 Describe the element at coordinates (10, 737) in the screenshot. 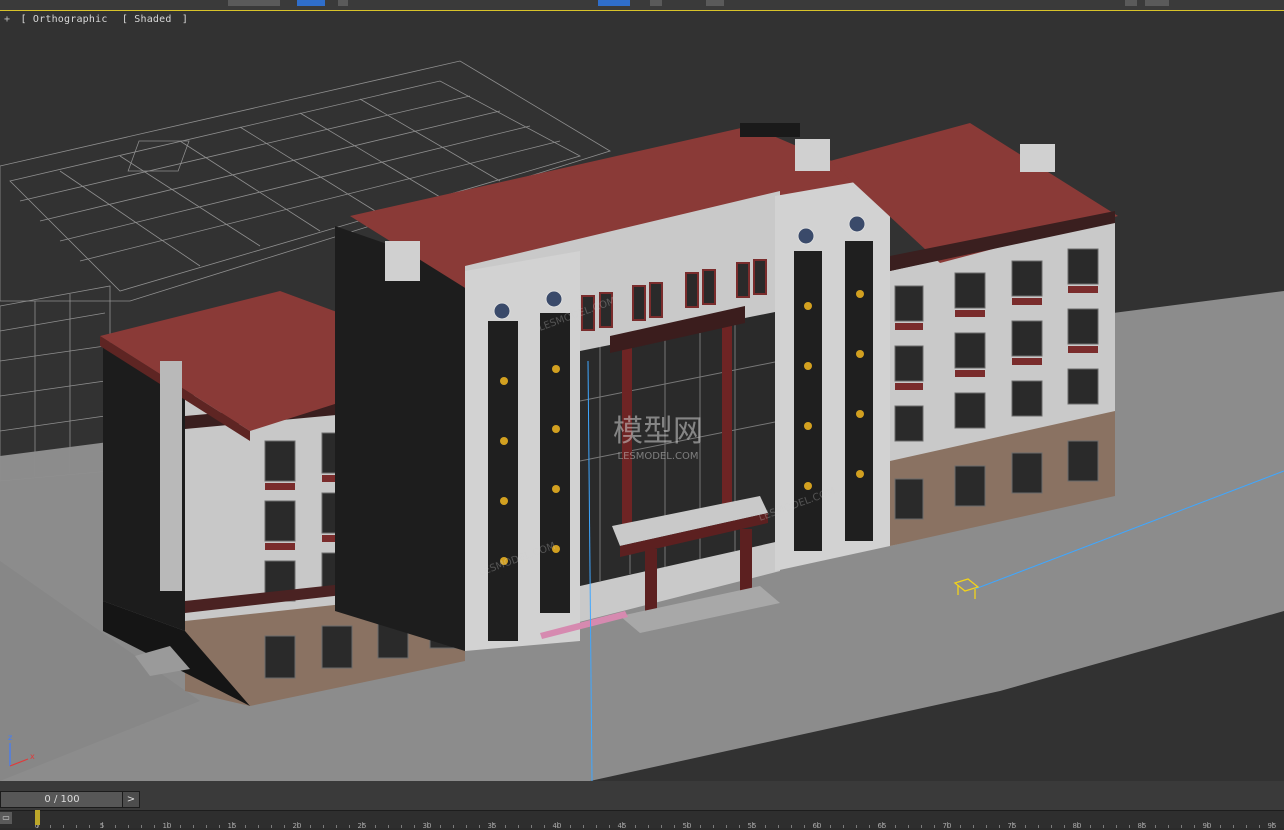

I see `axis-z-label: z` at that location.